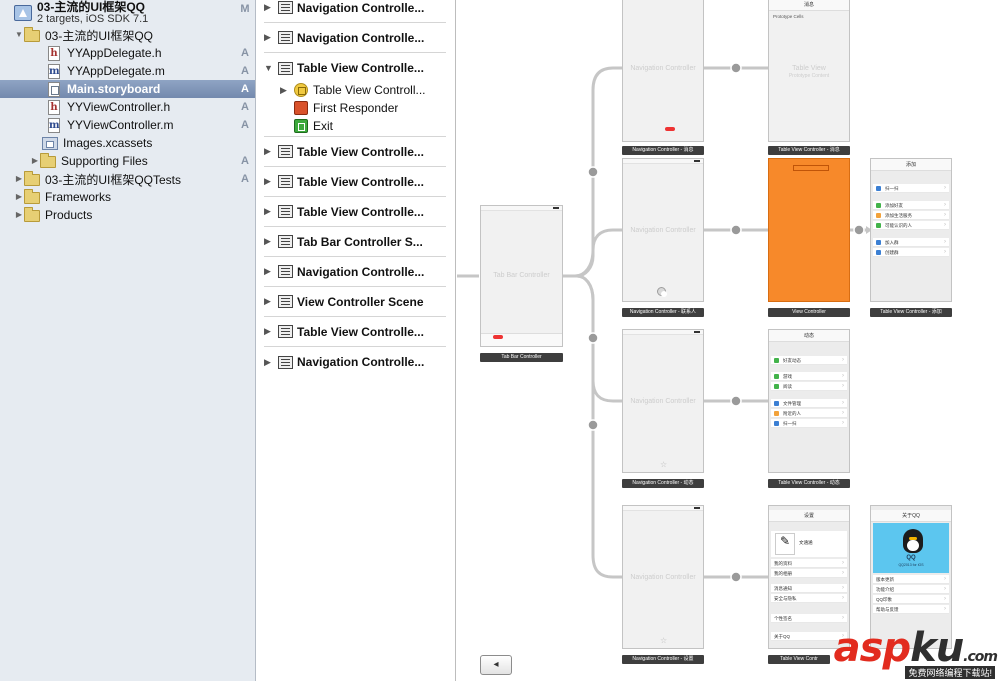  I want to click on nav-item-file: Images.xcassets, so click(127, 143).